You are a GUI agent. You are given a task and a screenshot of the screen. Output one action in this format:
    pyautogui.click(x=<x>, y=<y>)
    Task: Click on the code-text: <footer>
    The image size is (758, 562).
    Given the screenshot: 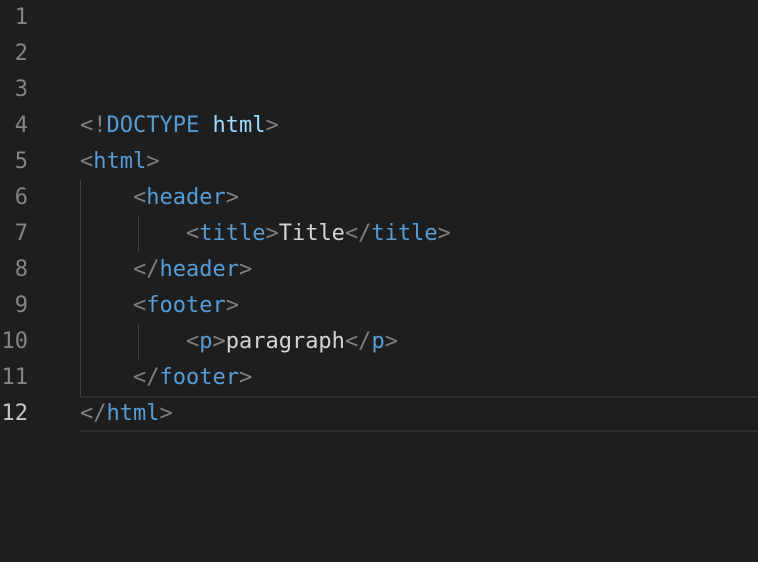 What is the action you would take?
    pyautogui.click(x=159, y=305)
    